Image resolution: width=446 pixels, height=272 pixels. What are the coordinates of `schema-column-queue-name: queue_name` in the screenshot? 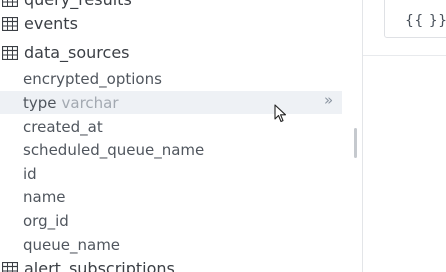 It's located at (171, 244).